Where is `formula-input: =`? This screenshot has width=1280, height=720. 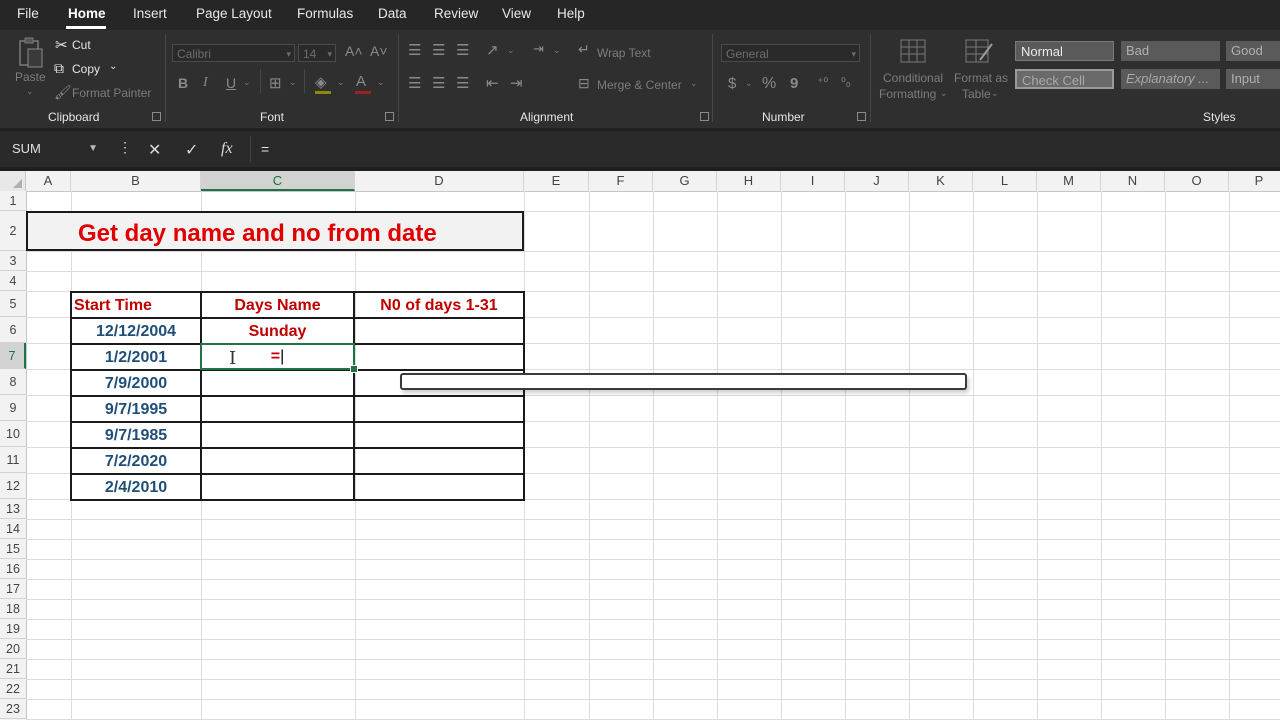 formula-input: = is located at coordinates (764, 149).